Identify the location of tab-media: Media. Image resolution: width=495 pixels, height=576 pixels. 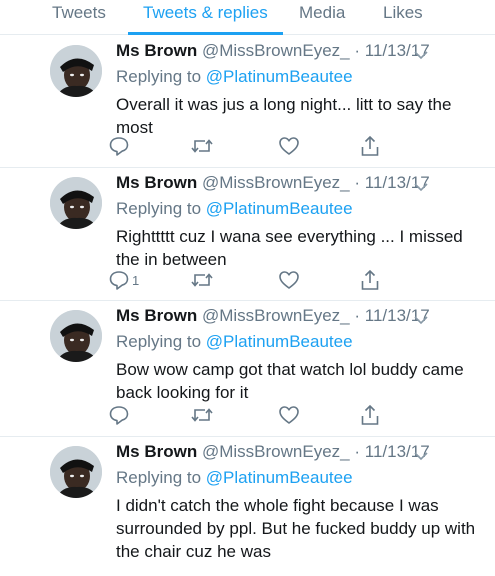
(322, 13).